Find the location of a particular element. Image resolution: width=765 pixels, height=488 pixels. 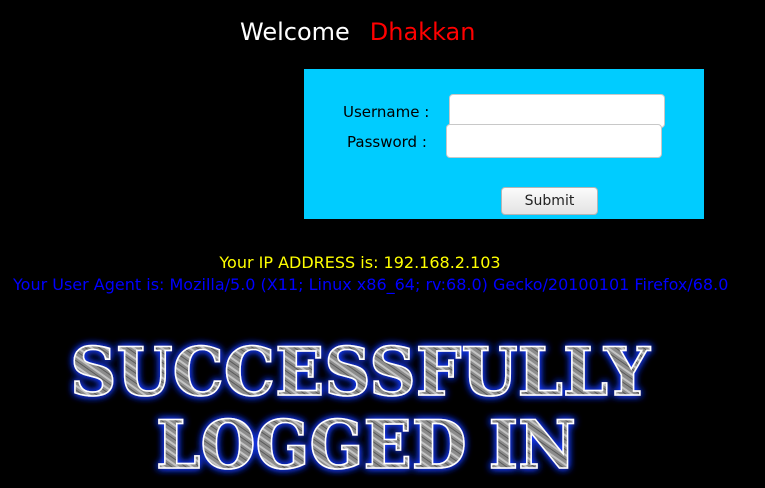

ip-address-text: Your IP ADDRESS is: 192.168.2.103 is located at coordinates (360, 262).